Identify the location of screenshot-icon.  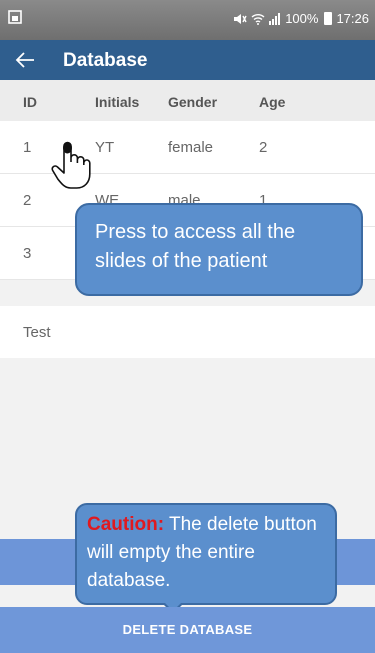
(15, 17).